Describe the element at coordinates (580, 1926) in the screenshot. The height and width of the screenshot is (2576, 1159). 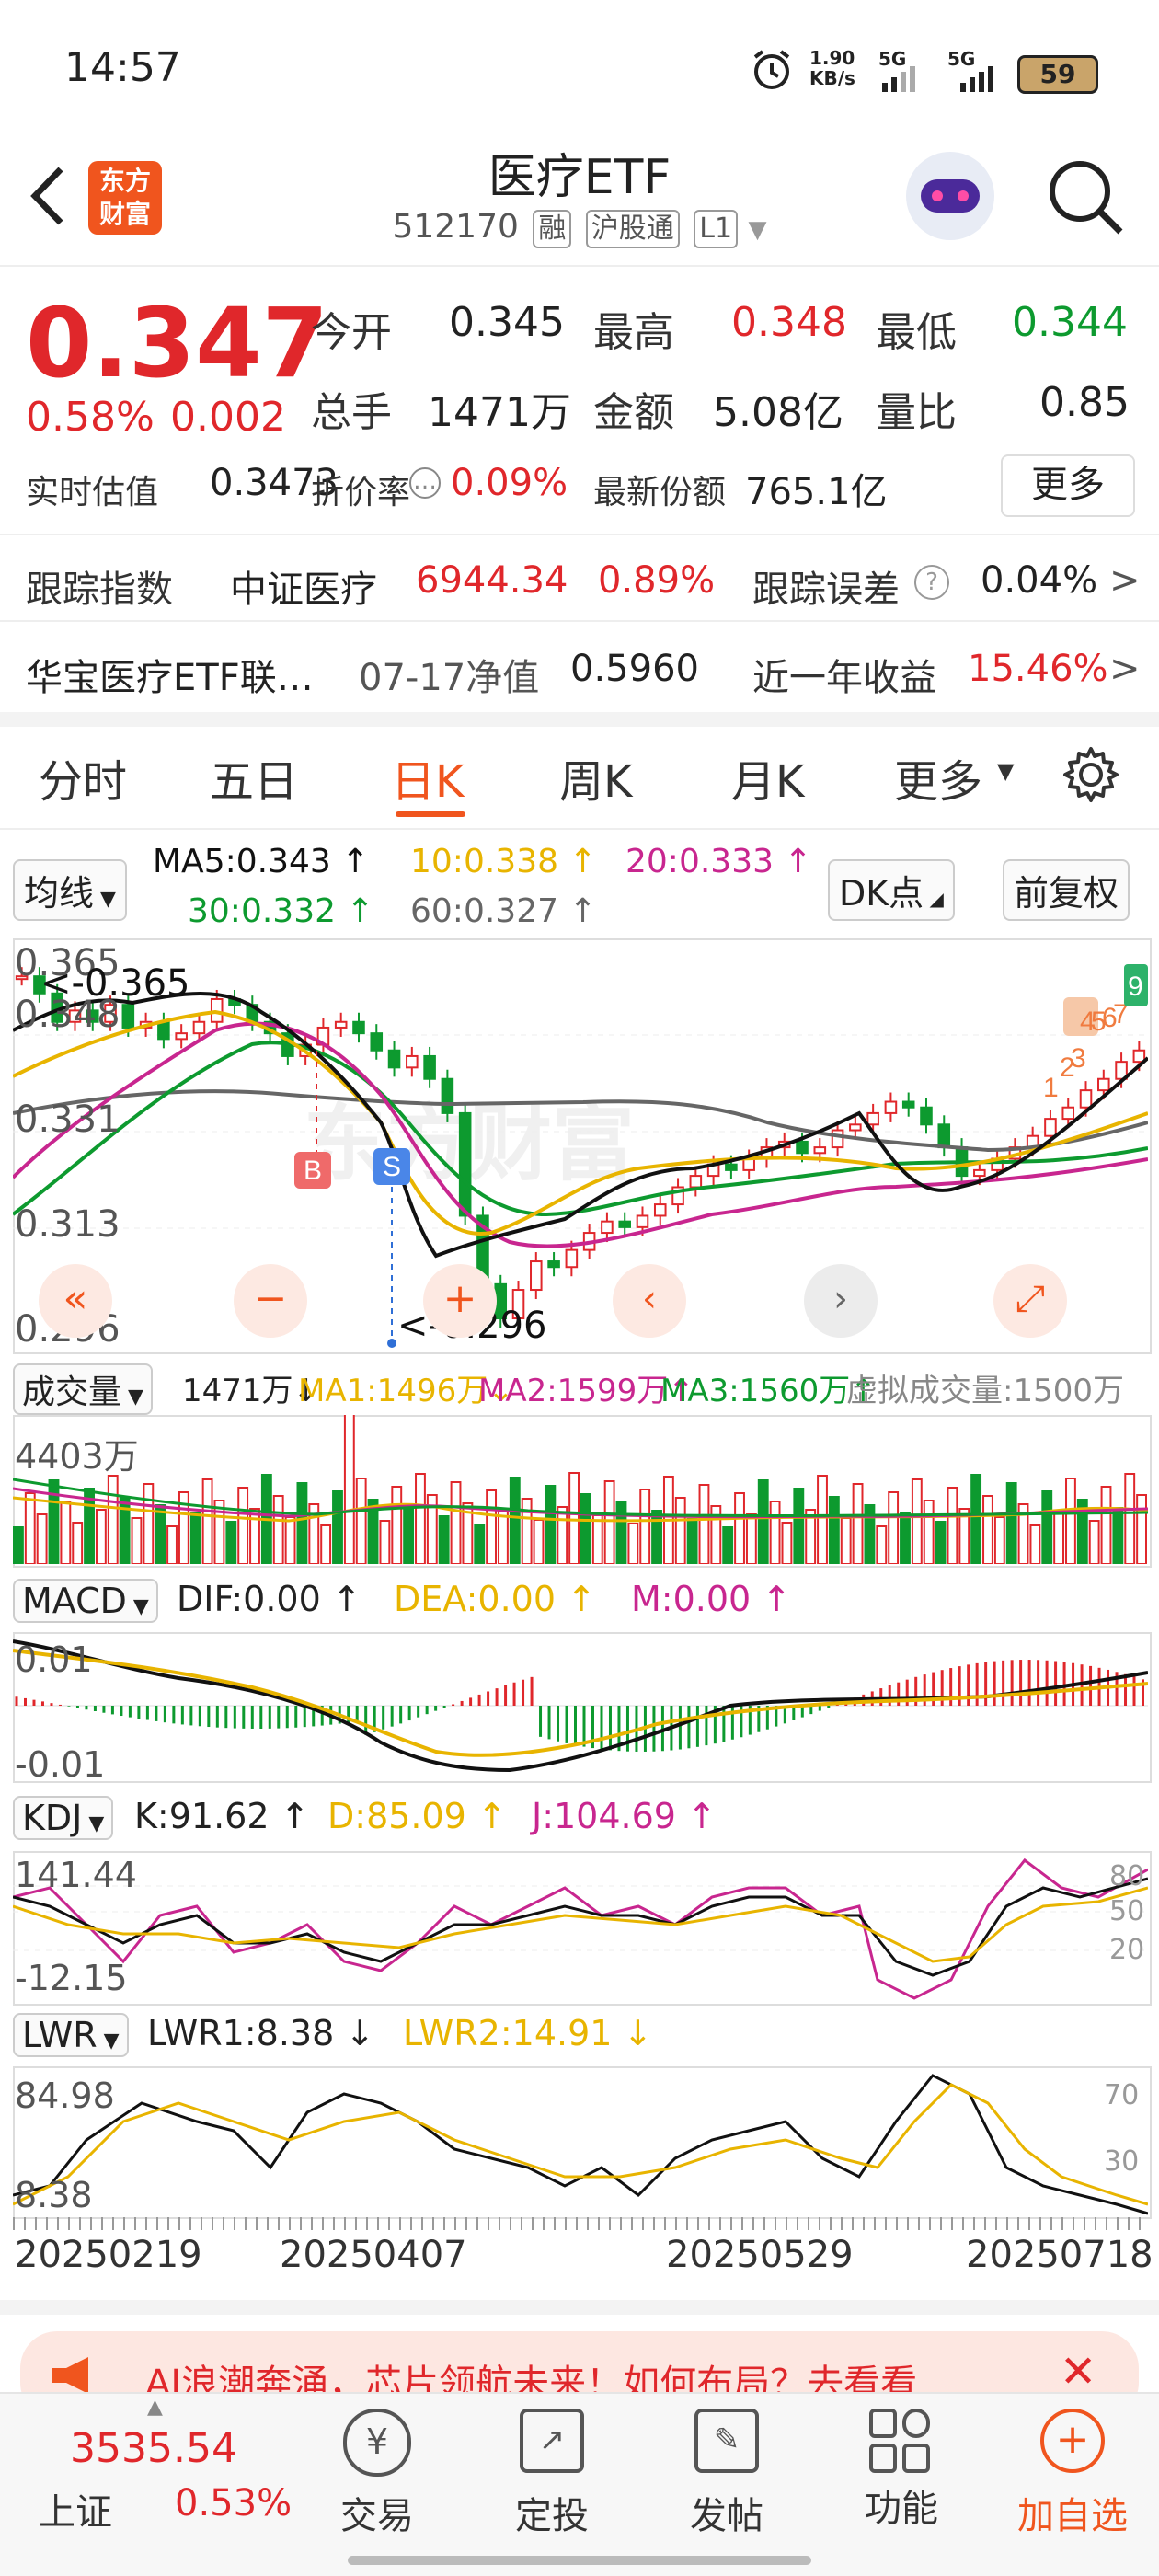
I see `kdj-chart` at that location.